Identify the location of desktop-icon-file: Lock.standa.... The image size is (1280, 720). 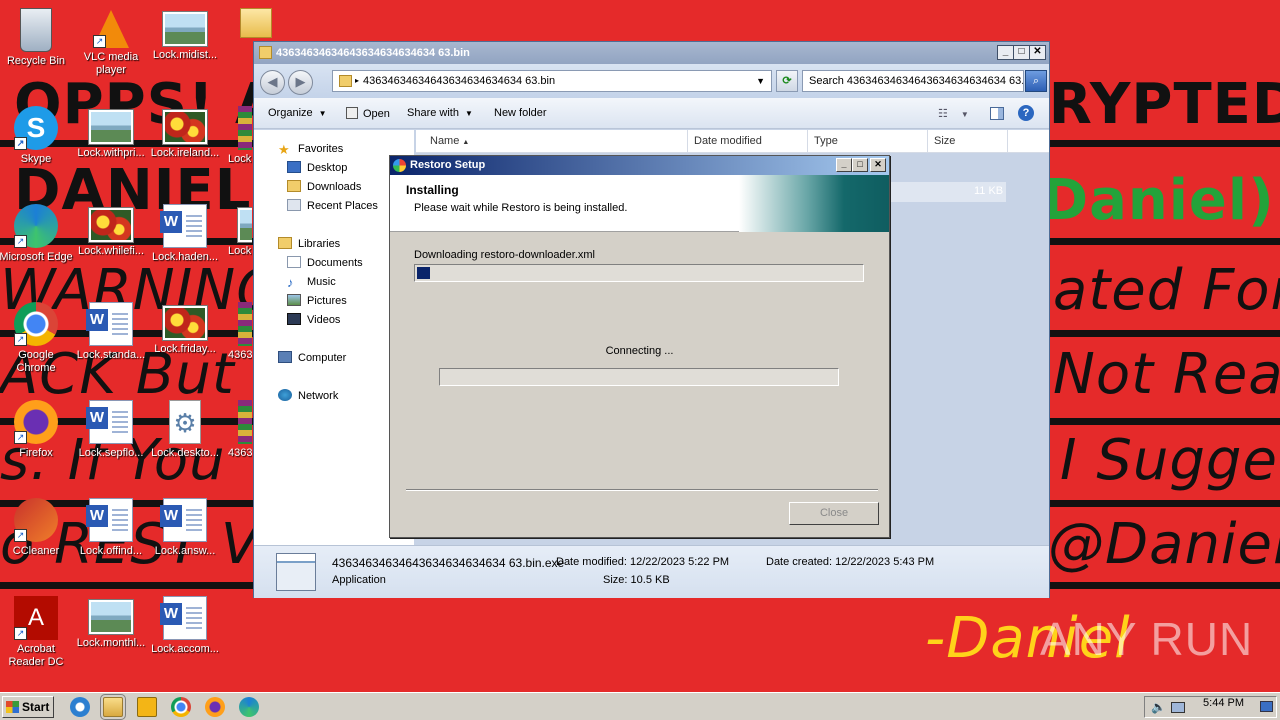
(111, 329).